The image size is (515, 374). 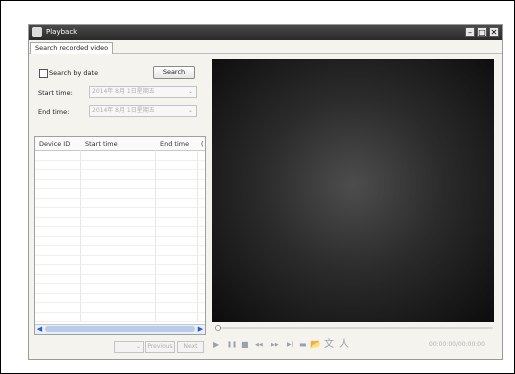 I want to click on column-device-id: Device ID, so click(x=54, y=144).